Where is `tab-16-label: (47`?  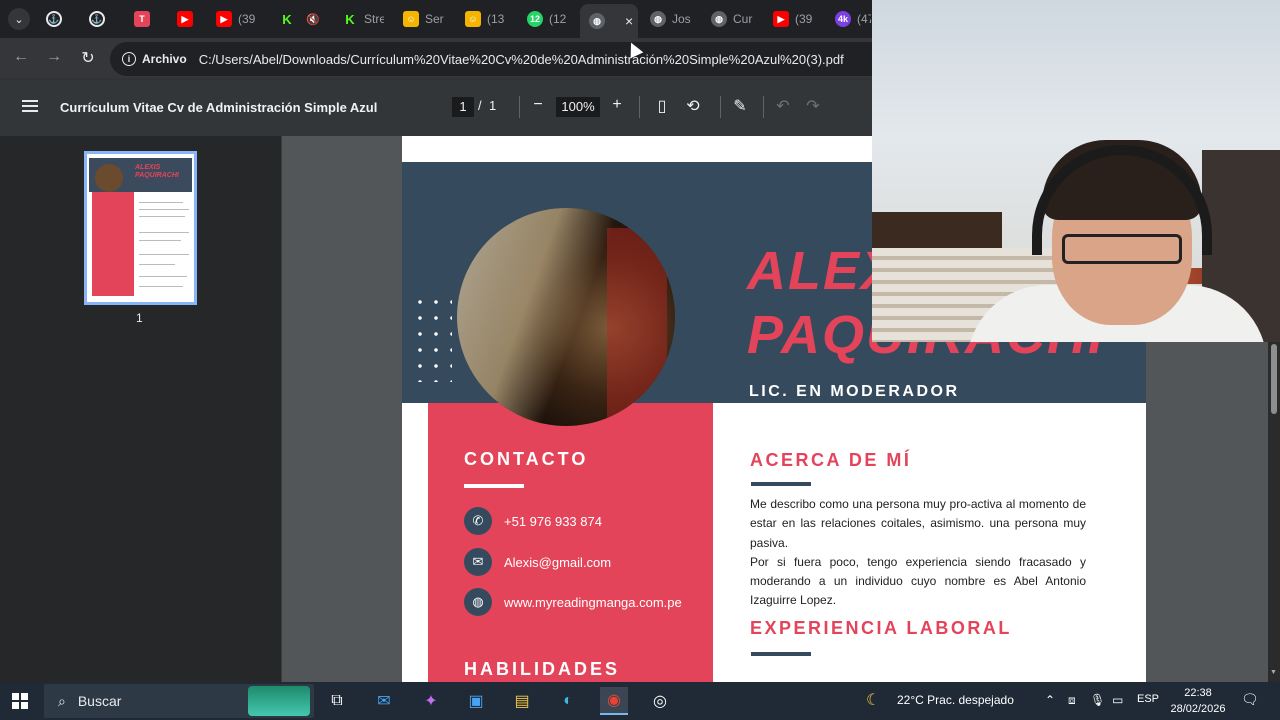
tab-16-label: (47 is located at coordinates (864, 19).